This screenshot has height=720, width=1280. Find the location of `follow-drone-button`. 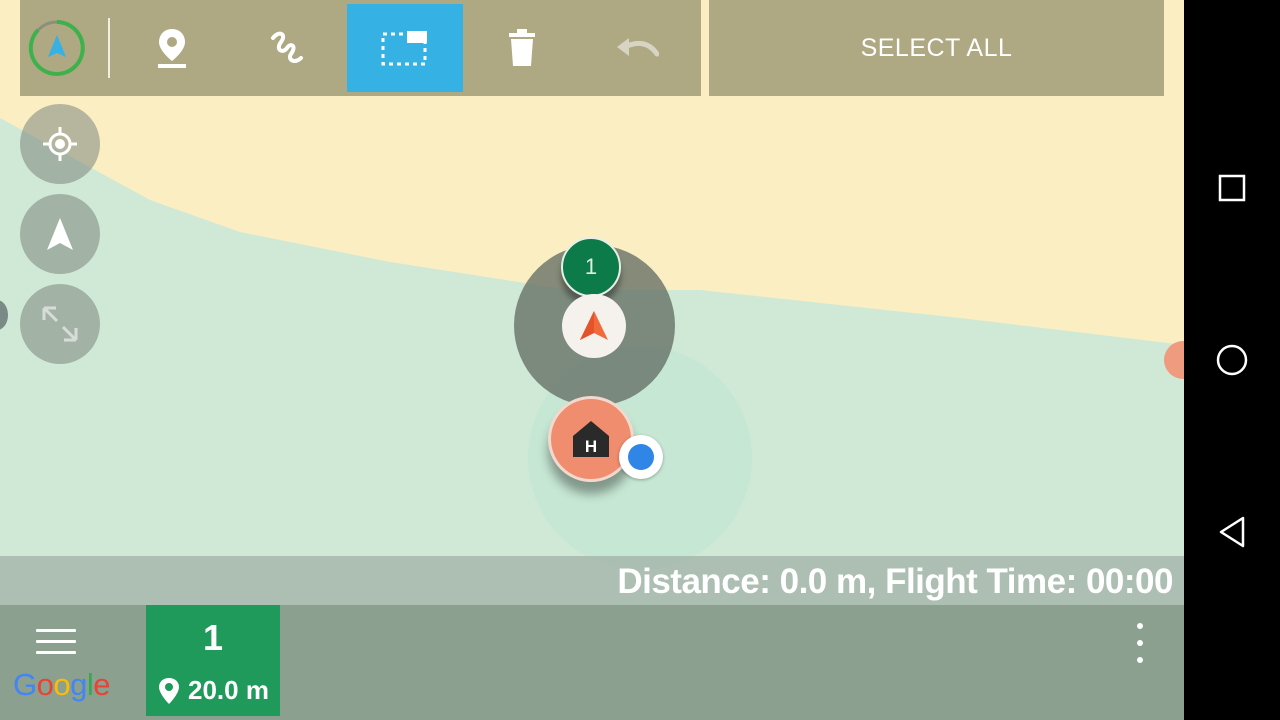

follow-drone-button is located at coordinates (60, 234).